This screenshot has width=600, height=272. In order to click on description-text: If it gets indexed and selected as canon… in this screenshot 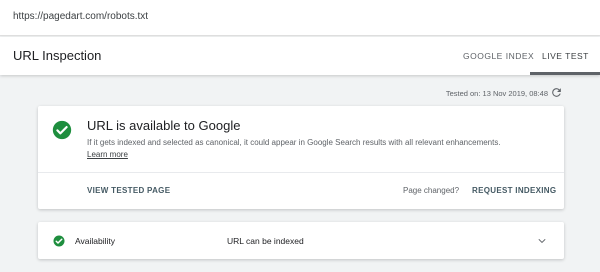, I will do `click(294, 142)`.